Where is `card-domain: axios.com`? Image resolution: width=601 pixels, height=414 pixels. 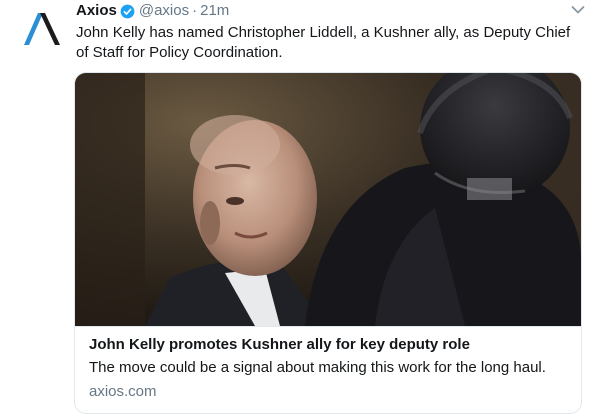 card-domain: axios.com is located at coordinates (123, 392).